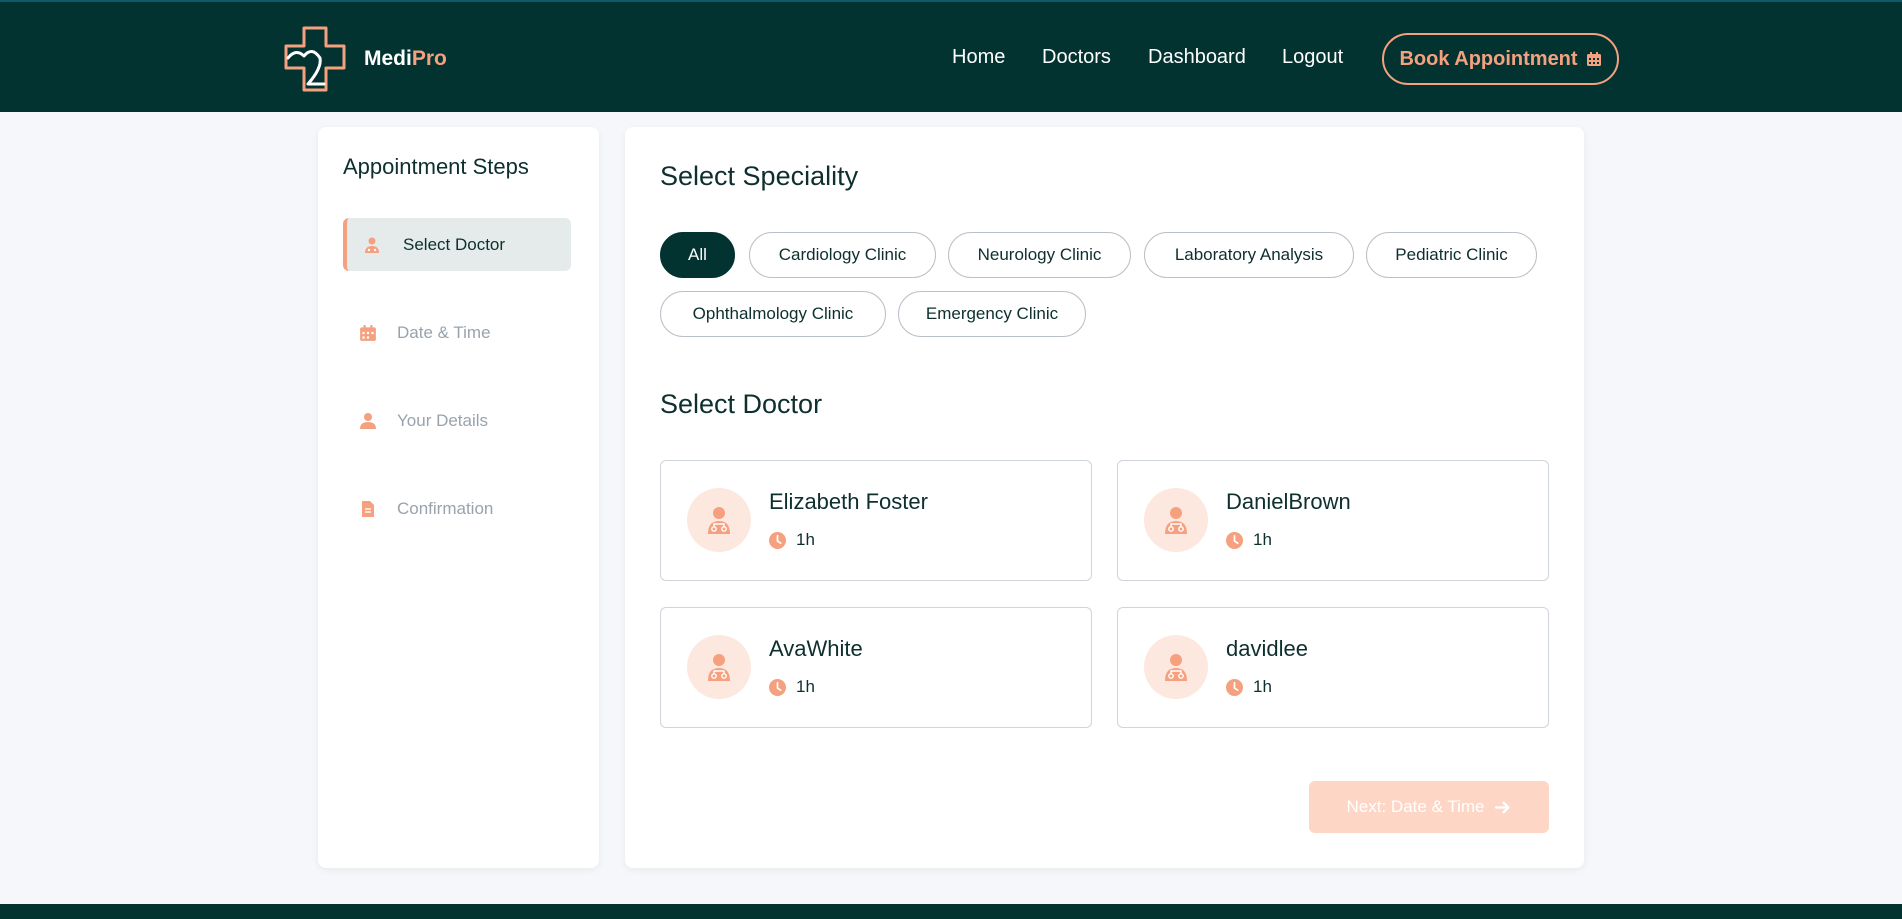  I want to click on nav-home: Home, so click(978, 57).